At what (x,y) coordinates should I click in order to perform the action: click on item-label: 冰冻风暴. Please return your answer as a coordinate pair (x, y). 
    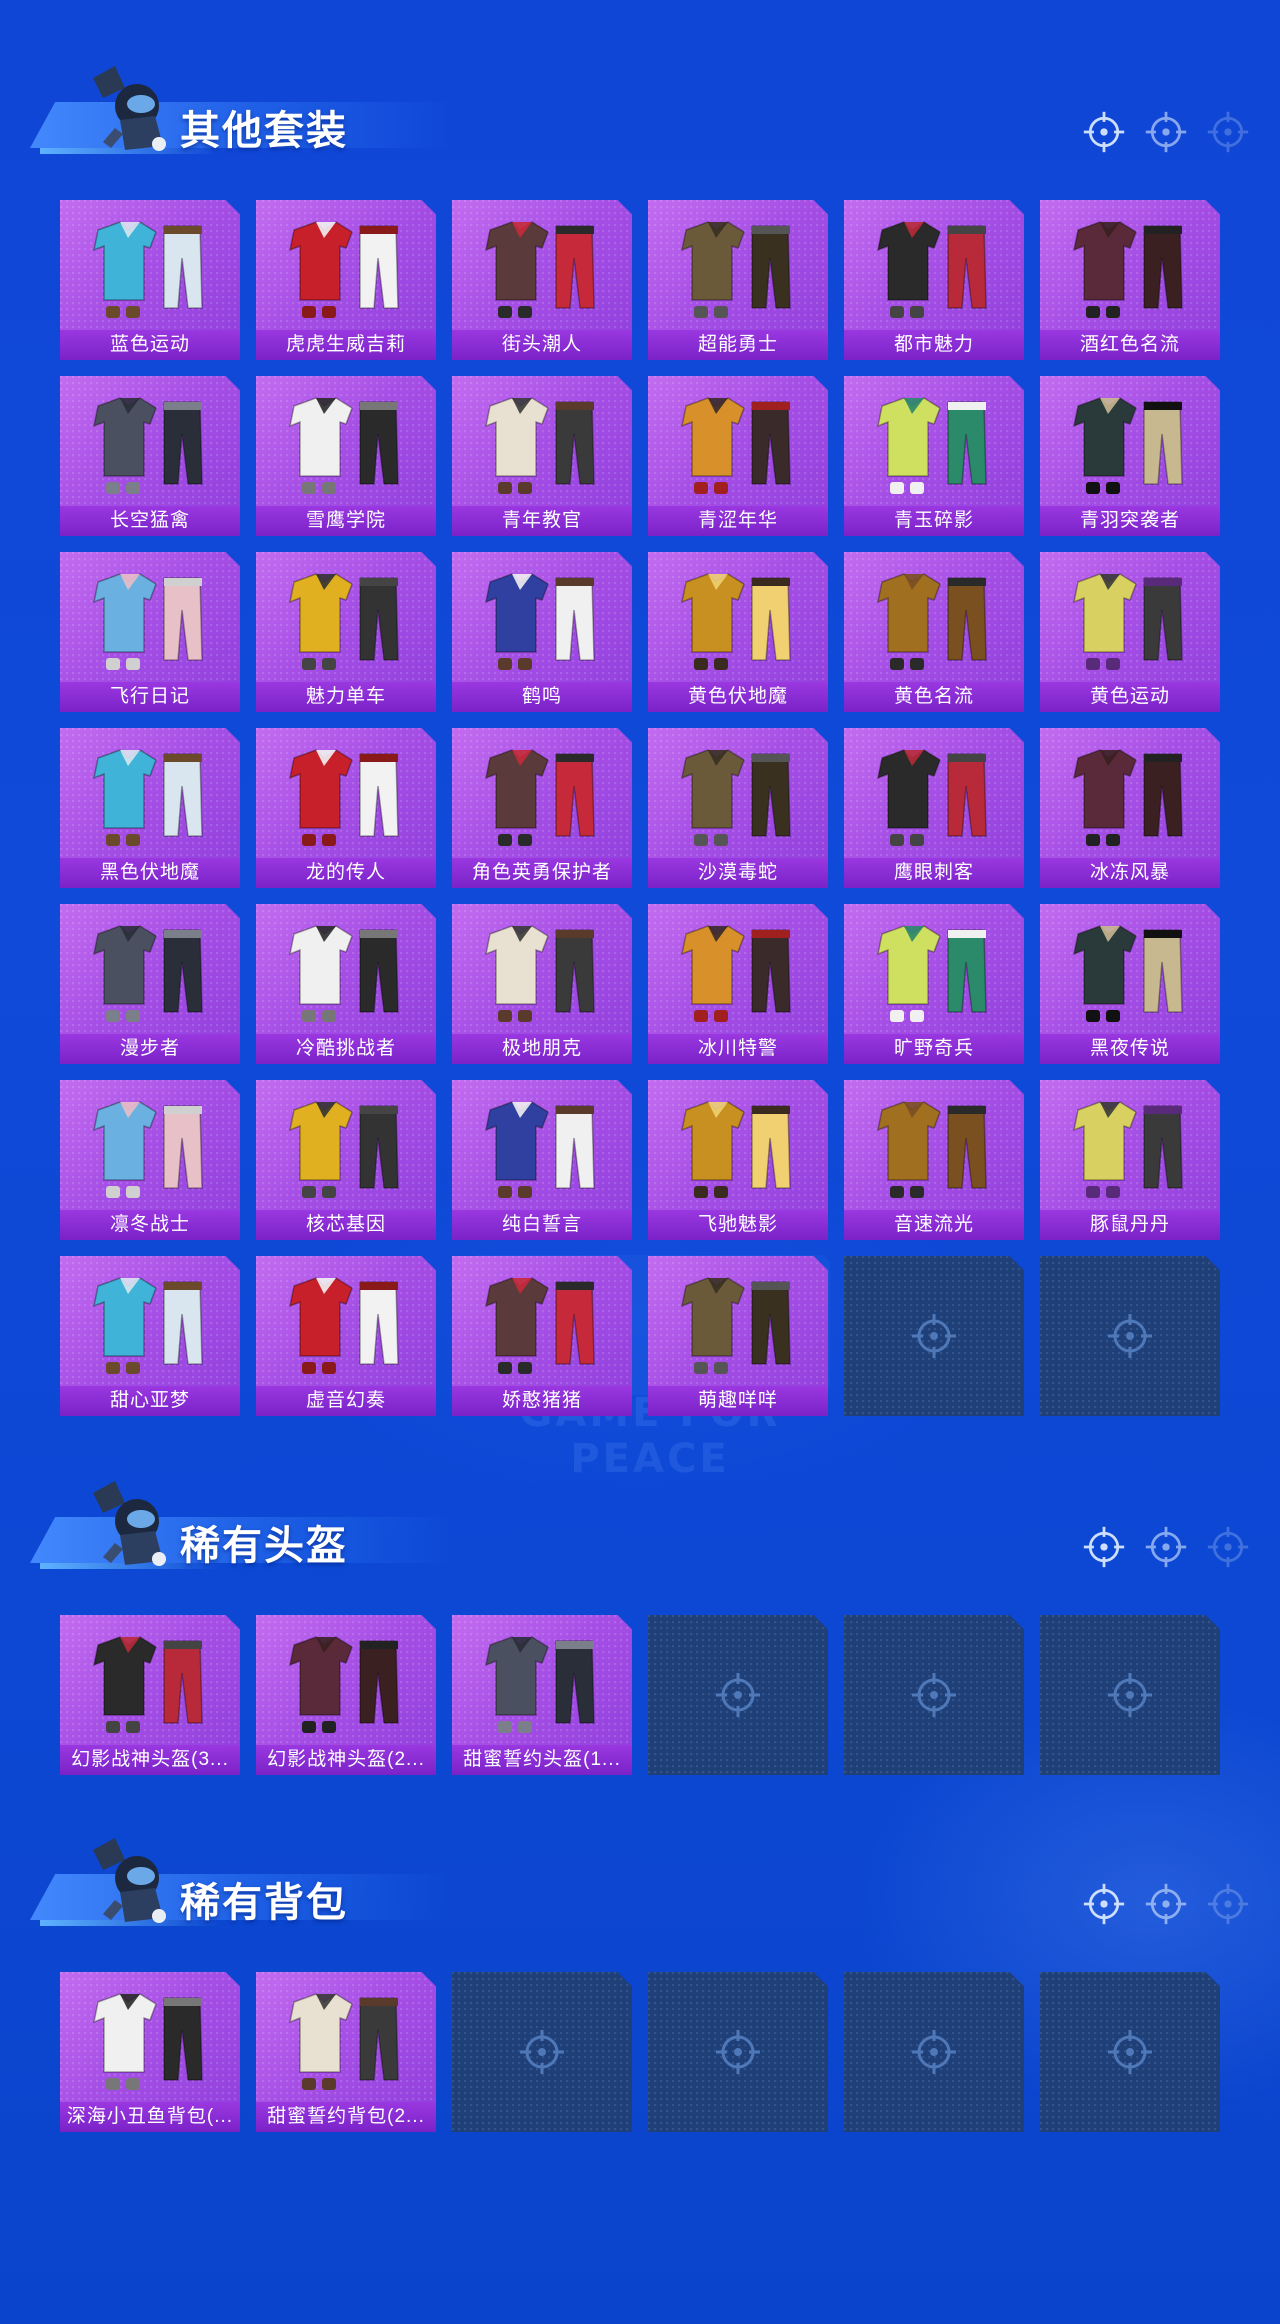
    Looking at the image, I should click on (1130, 873).